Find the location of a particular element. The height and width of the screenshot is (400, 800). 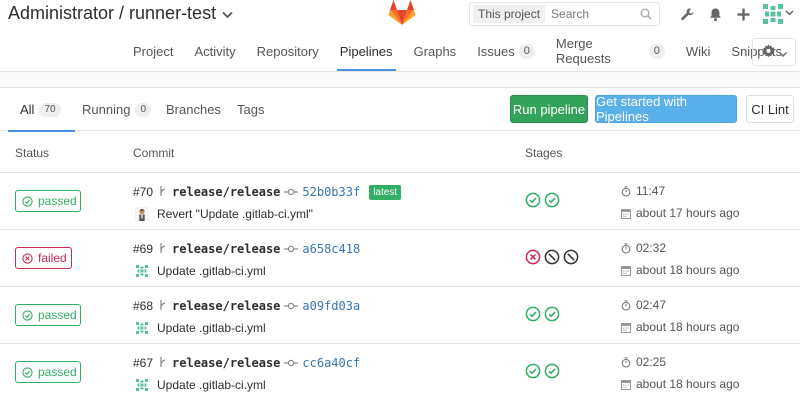

nav-item-issues: Issues 0 is located at coordinates (506, 51).